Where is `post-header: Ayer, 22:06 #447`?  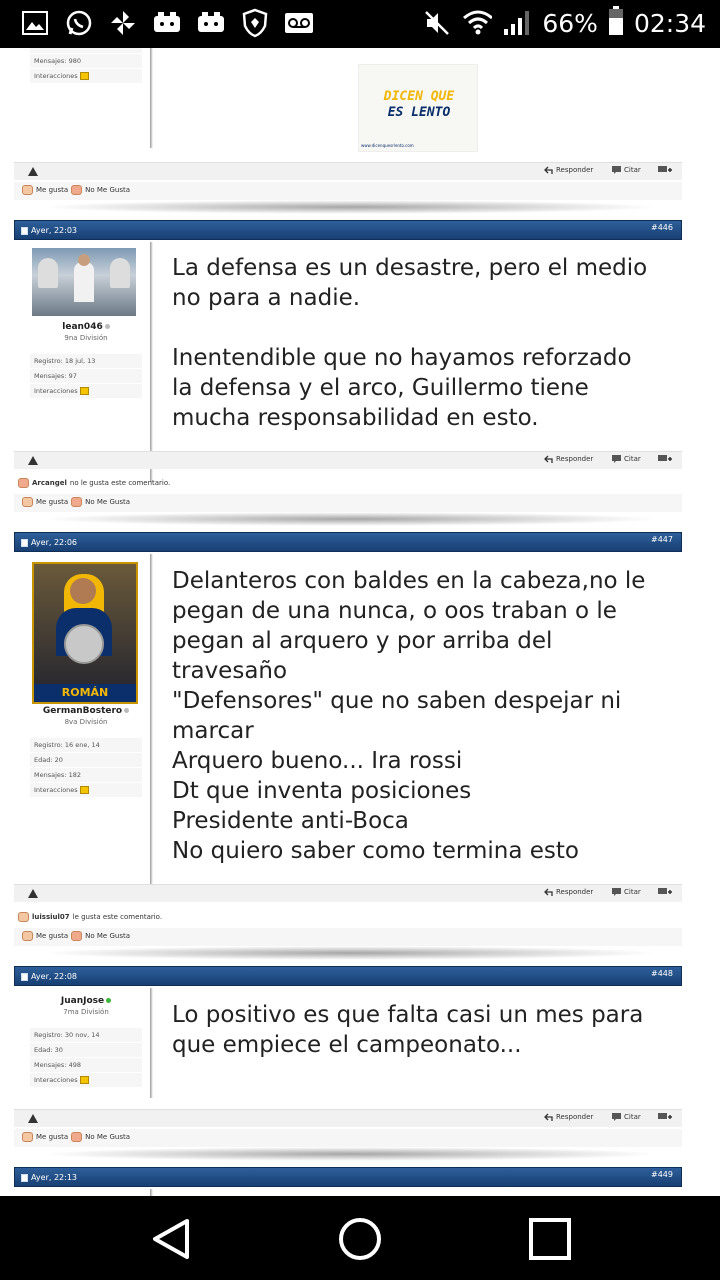
post-header: Ayer, 22:06 #447 is located at coordinates (348, 542).